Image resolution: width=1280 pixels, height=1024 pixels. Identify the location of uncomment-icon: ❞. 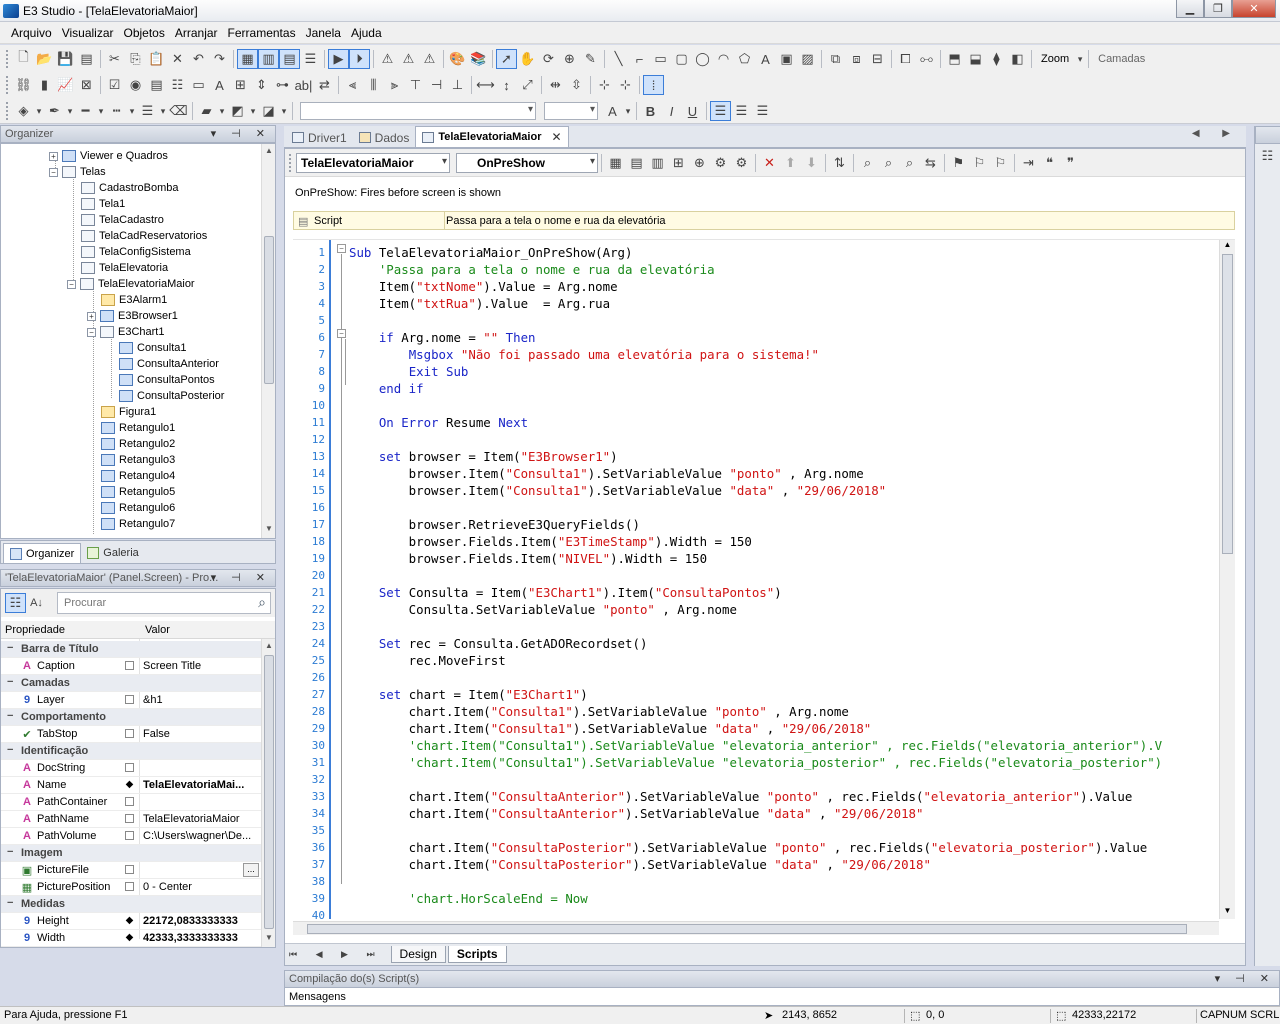
(1070, 163).